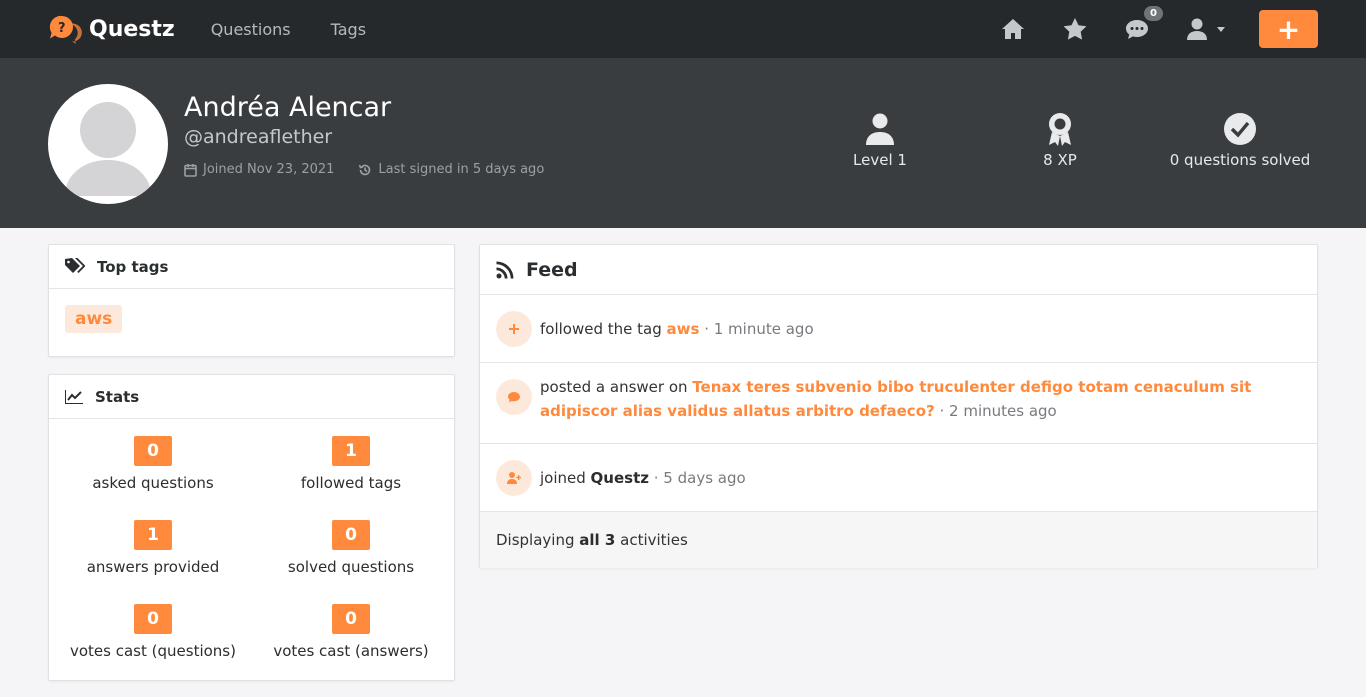 Image resolution: width=1366 pixels, height=697 pixels. What do you see at coordinates (348, 29) in the screenshot?
I see `nav-link-tags: Tags` at bounding box center [348, 29].